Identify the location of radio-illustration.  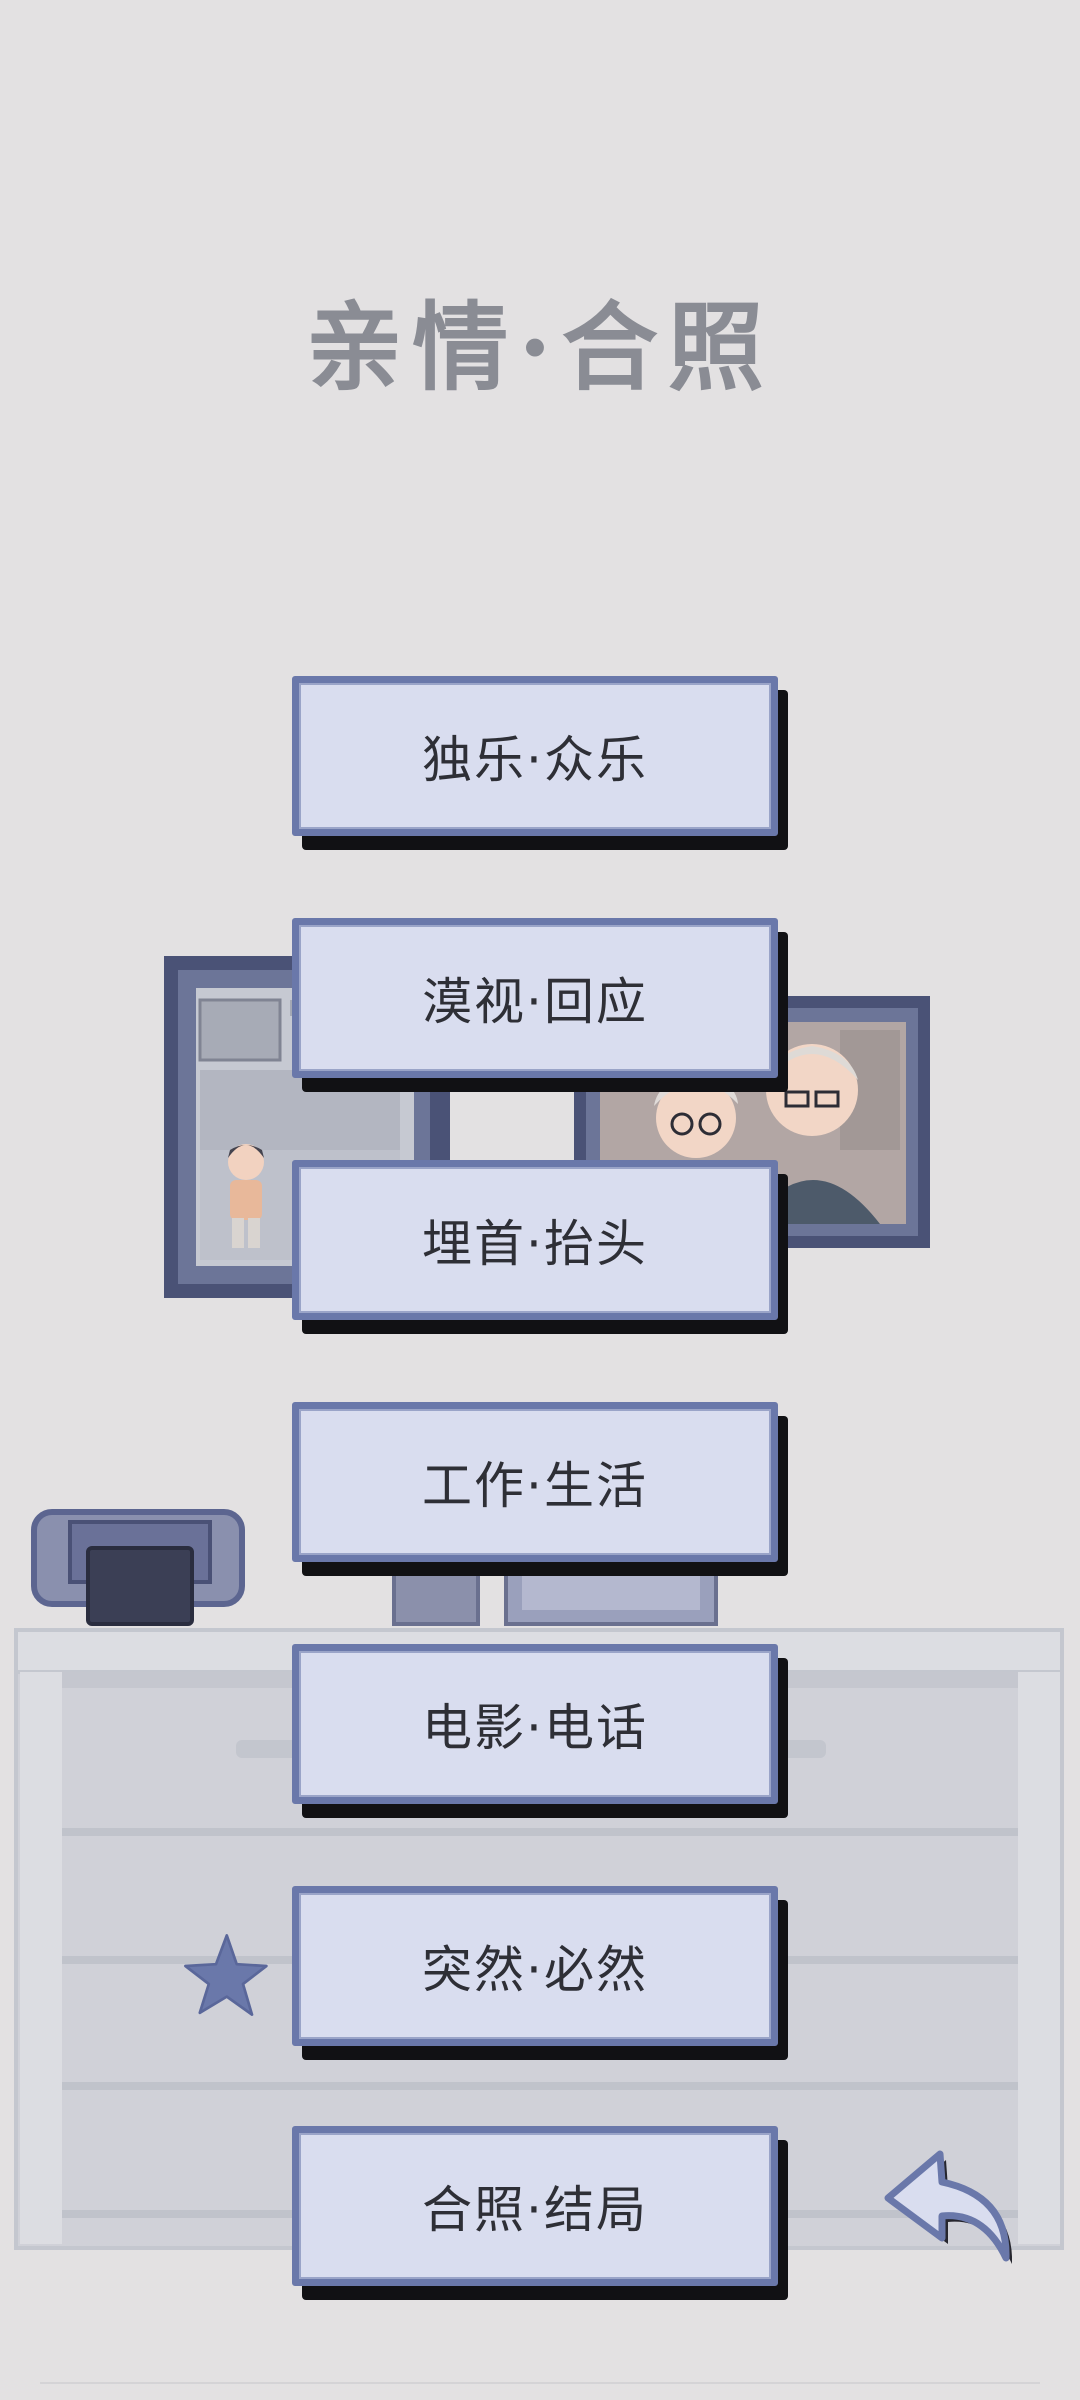
(138, 1567).